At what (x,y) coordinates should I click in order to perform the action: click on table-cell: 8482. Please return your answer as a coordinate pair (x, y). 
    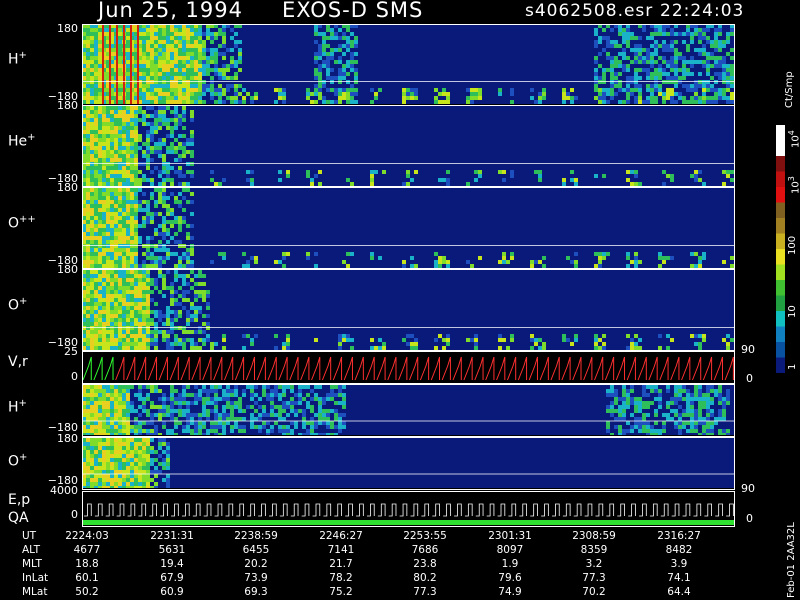
    Looking at the image, I should click on (679, 550).